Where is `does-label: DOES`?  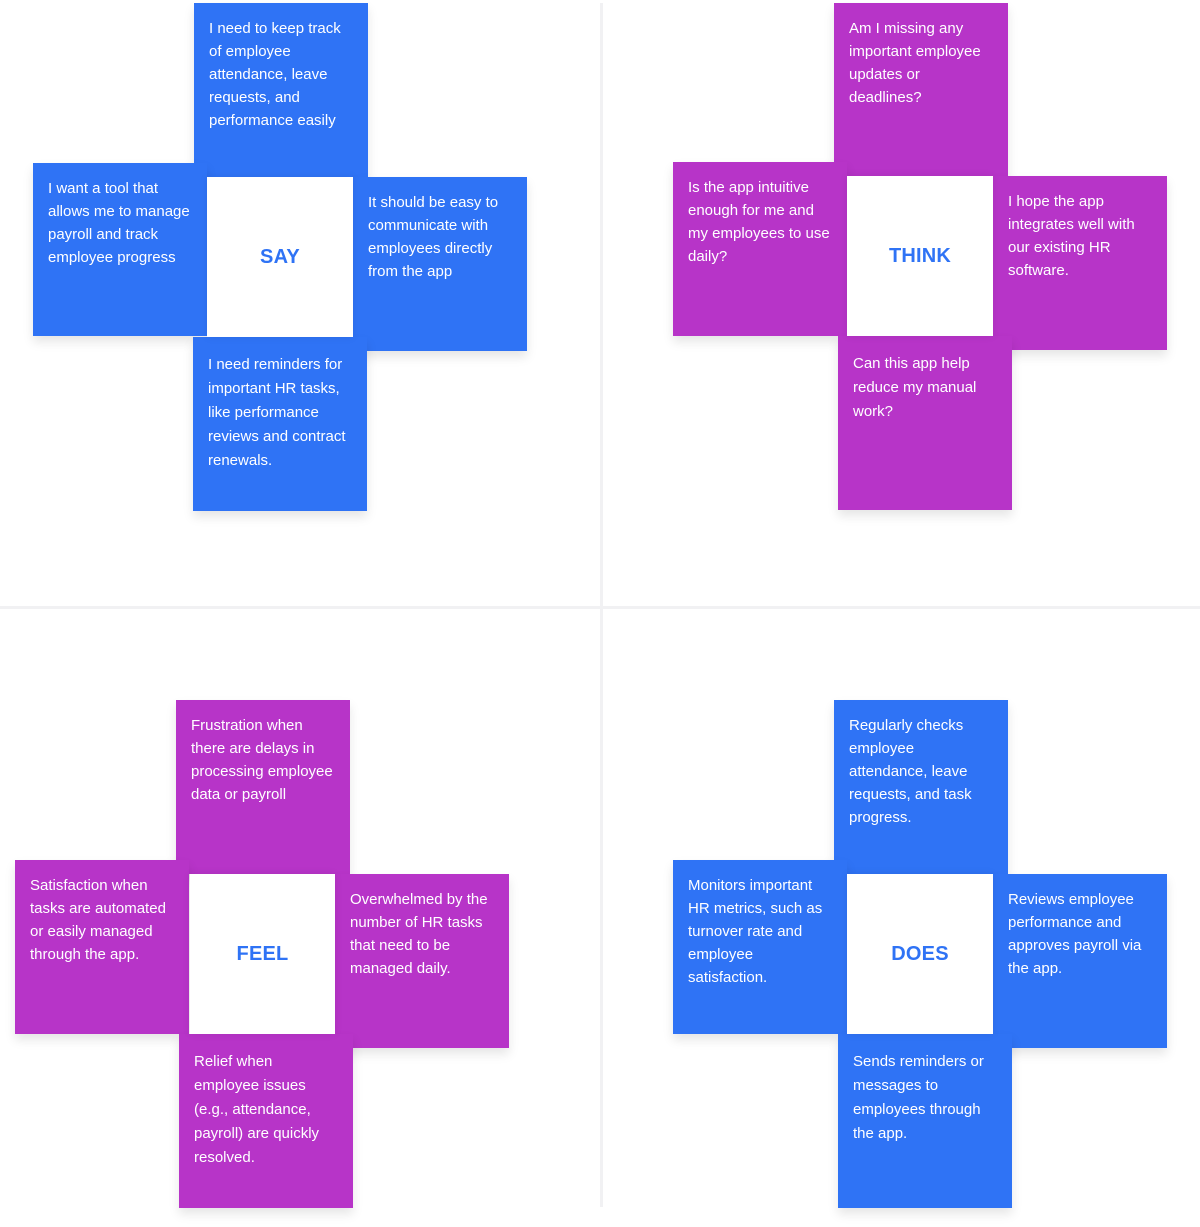 does-label: DOES is located at coordinates (920, 953).